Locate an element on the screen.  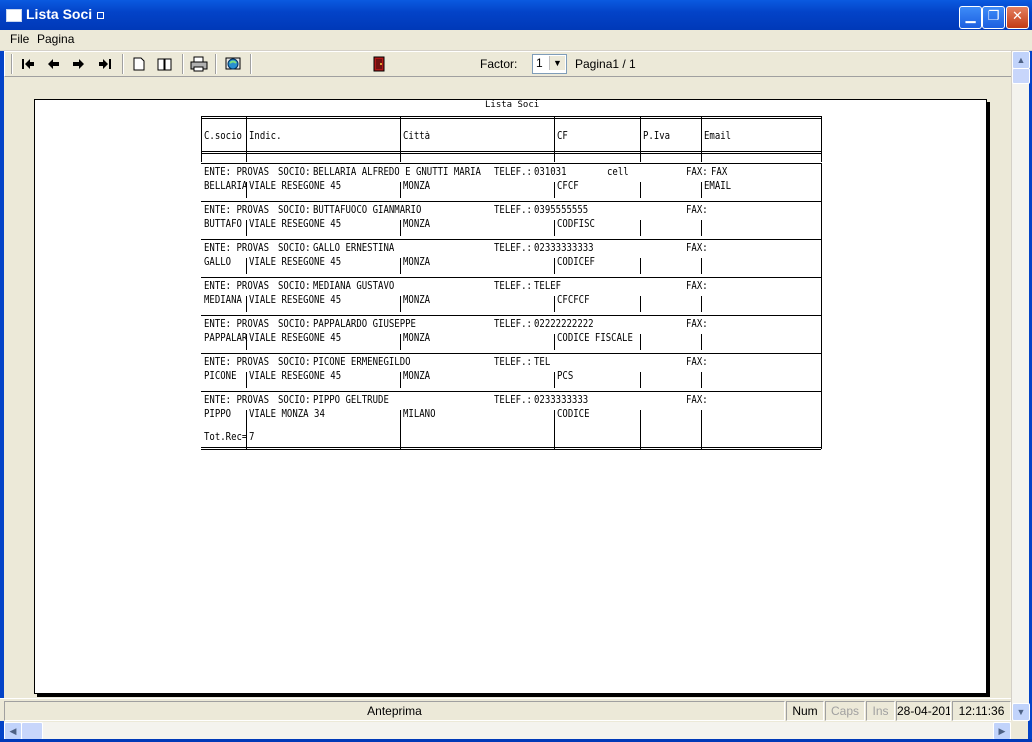
print-icon is located at coordinates (199, 64).